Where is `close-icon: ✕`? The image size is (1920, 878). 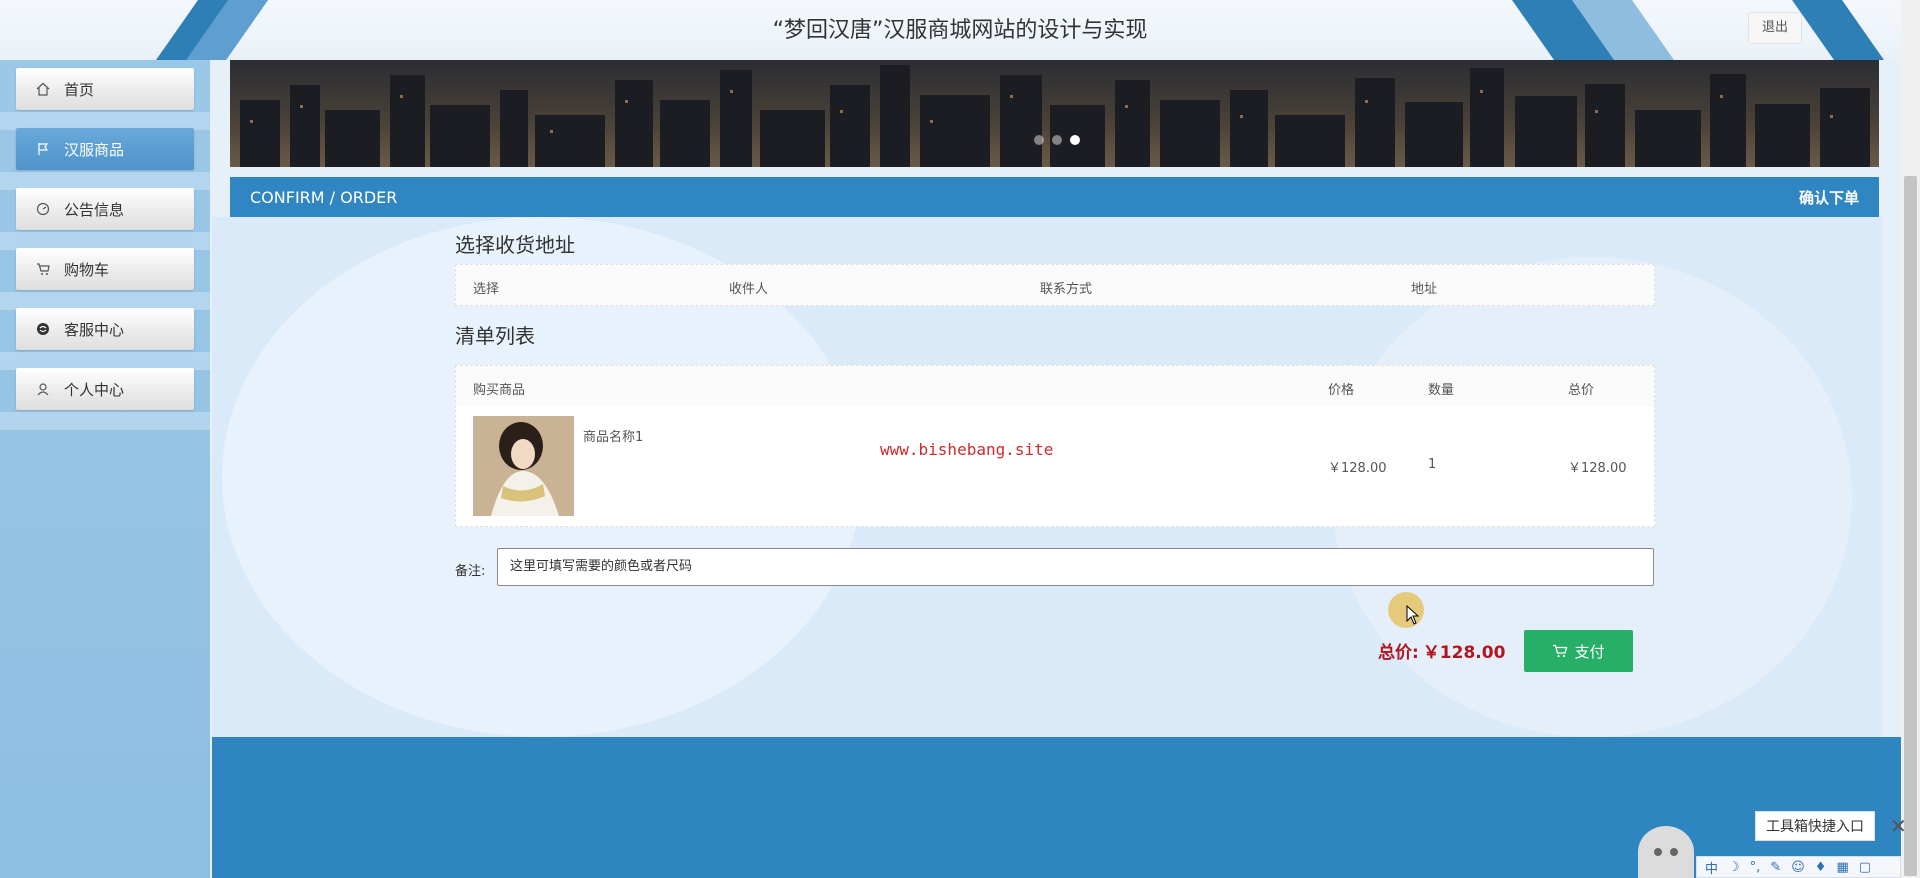 close-icon: ✕ is located at coordinates (1898, 826).